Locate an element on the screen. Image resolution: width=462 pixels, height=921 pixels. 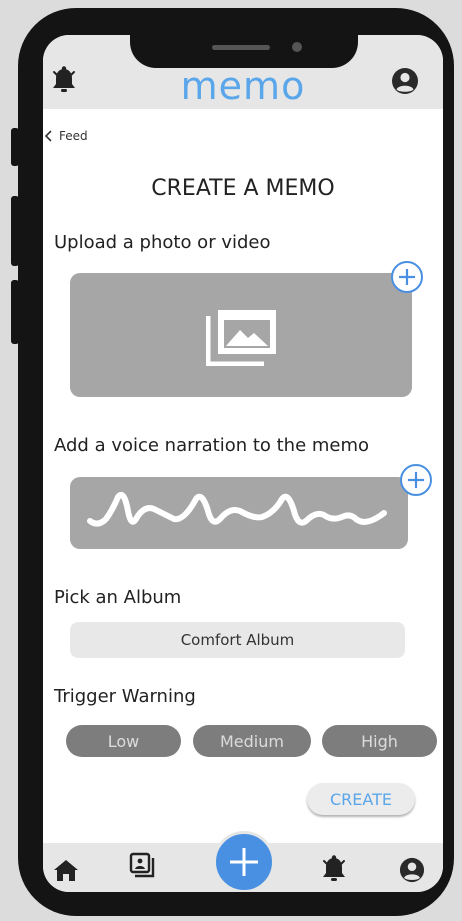
upload-label: Upload a photo or video is located at coordinates (162, 242).